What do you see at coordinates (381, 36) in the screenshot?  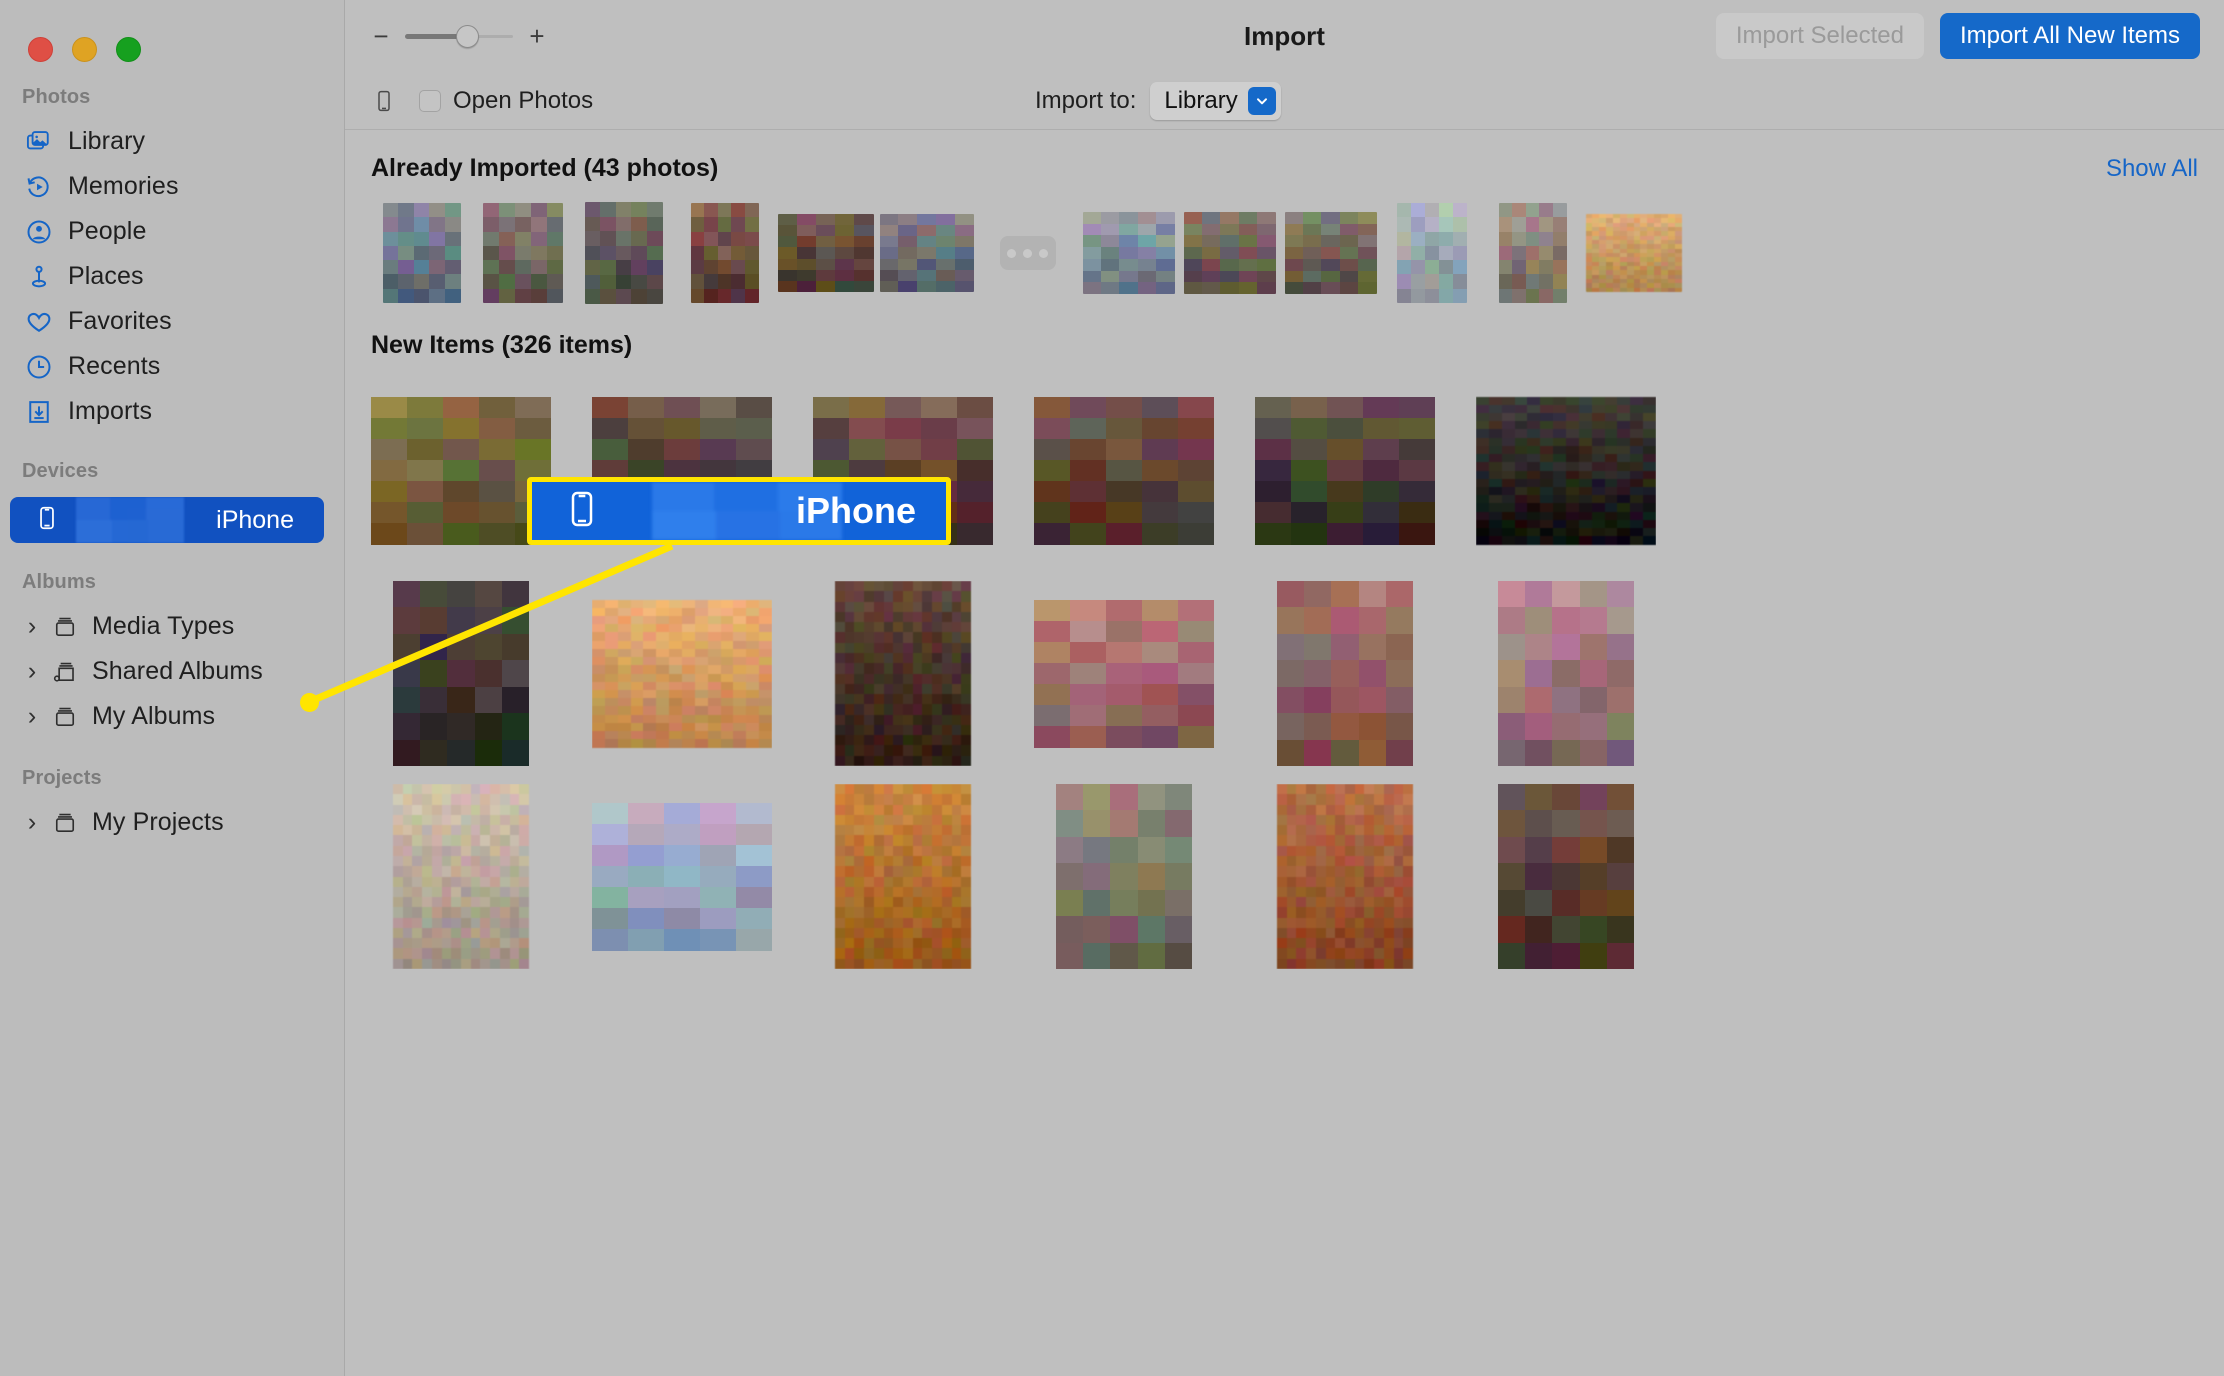 I see `zoom-out-icon: −` at bounding box center [381, 36].